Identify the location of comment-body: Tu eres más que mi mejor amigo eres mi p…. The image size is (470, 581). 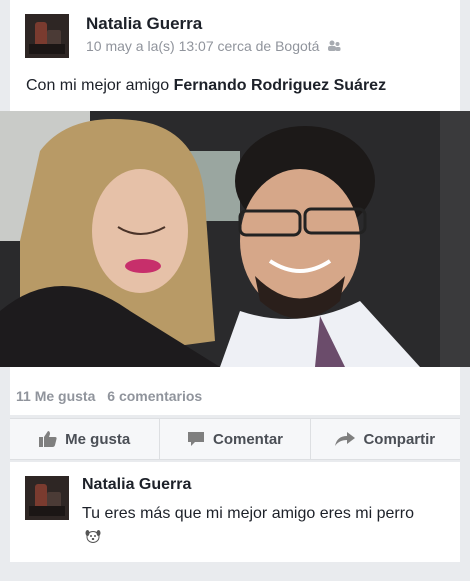
(248, 513).